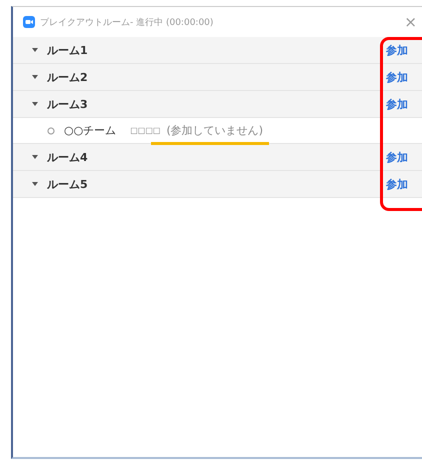 Image resolution: width=422 pixels, height=461 pixels. What do you see at coordinates (67, 104) in the screenshot?
I see `room-name: ルーム3` at bounding box center [67, 104].